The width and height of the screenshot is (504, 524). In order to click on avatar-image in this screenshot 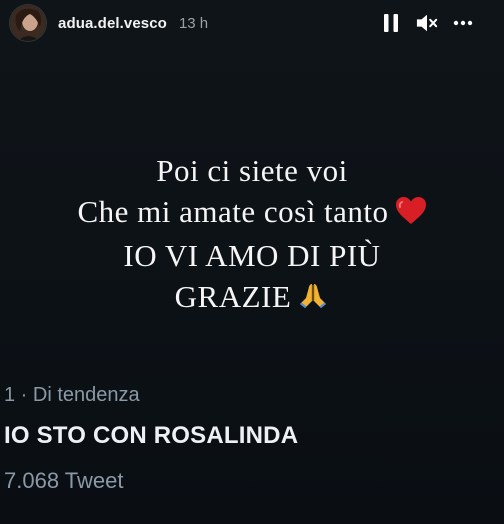, I will do `click(28, 23)`.